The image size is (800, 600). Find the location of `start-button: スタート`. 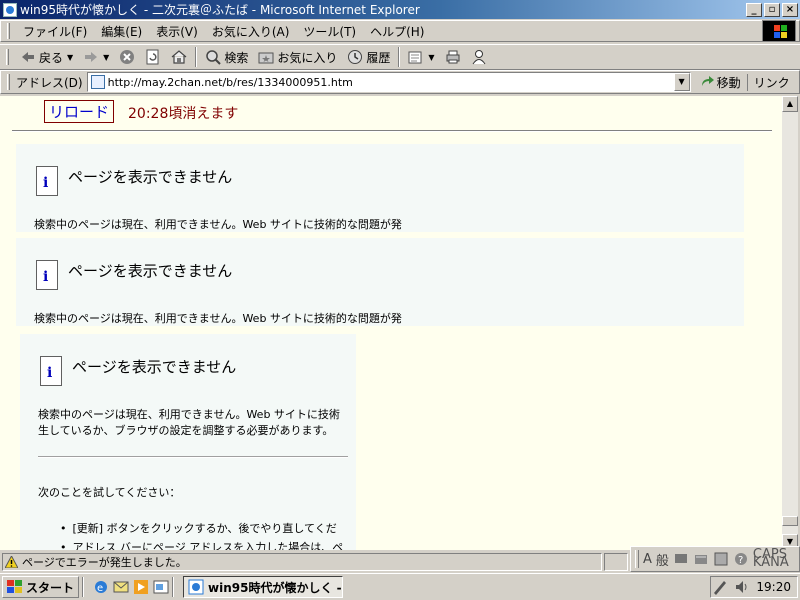

start-button: スタート is located at coordinates (41, 587).